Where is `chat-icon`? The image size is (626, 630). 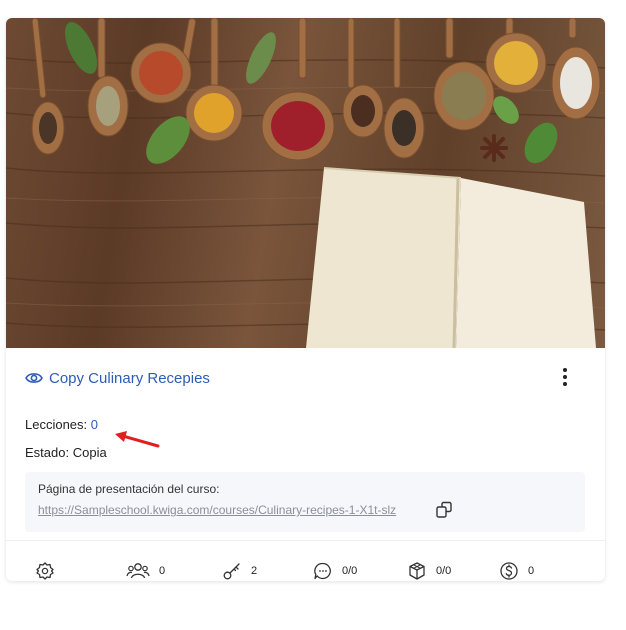
chat-icon is located at coordinates (322, 571).